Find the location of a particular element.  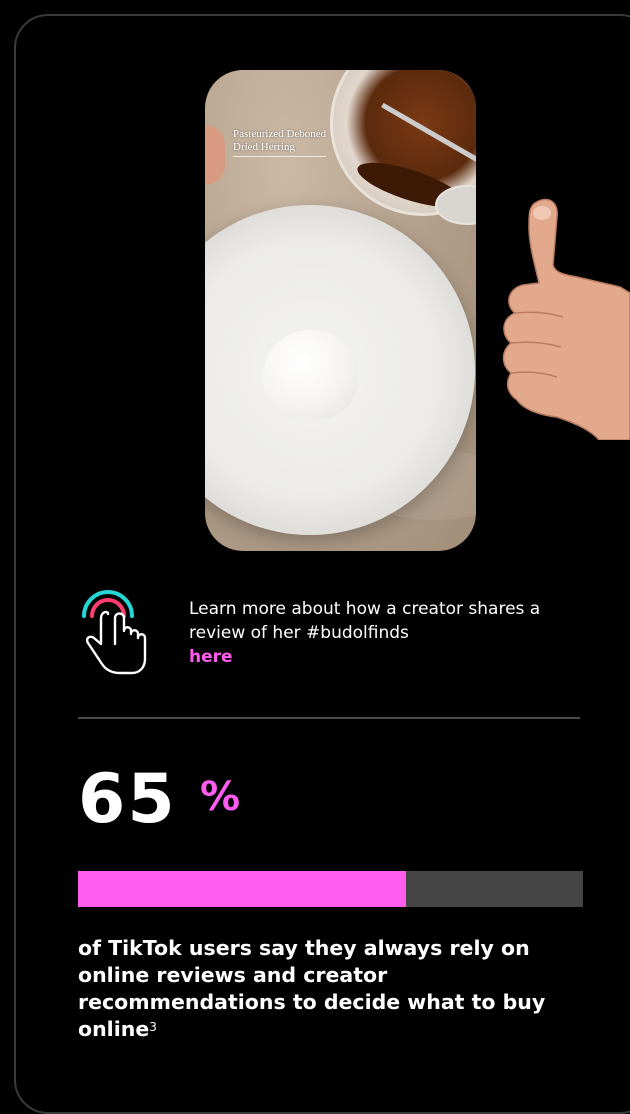

video-caption: Pasteurized Deboned Dried Herring is located at coordinates (279, 142).